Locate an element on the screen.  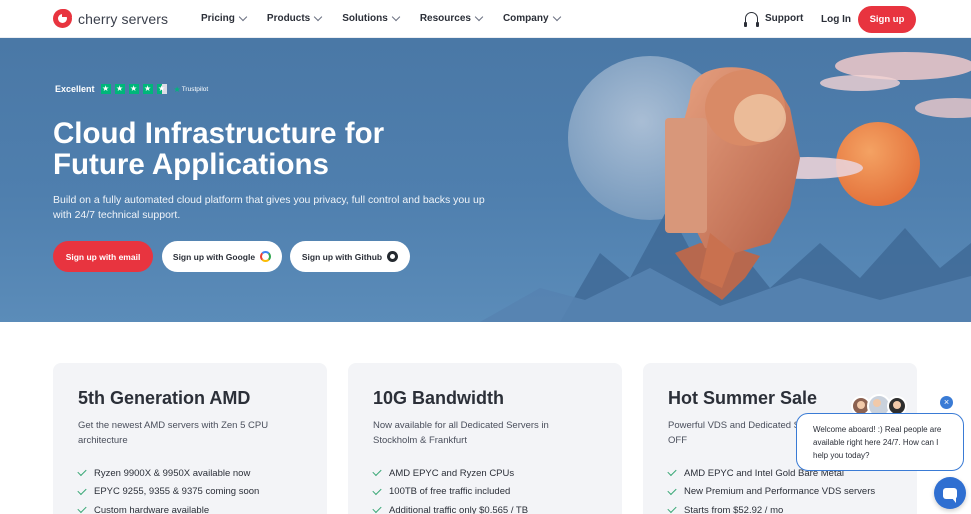
card-title: 10G Bandwidth is located at coordinates (439, 398).